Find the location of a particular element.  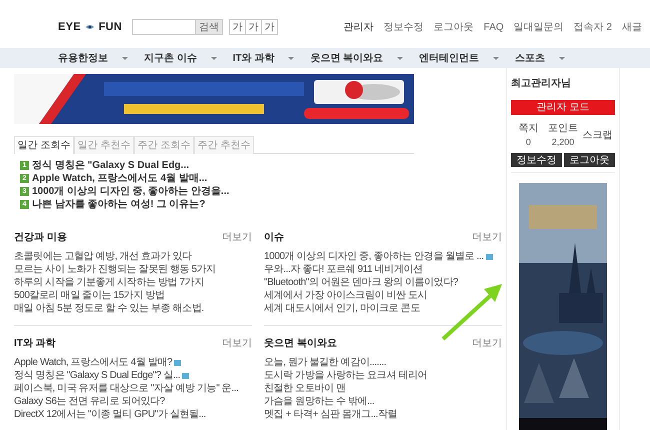

article-link: 매일 아침 5분 정도로 할 수 있는 부종 해소법. is located at coordinates (109, 308).